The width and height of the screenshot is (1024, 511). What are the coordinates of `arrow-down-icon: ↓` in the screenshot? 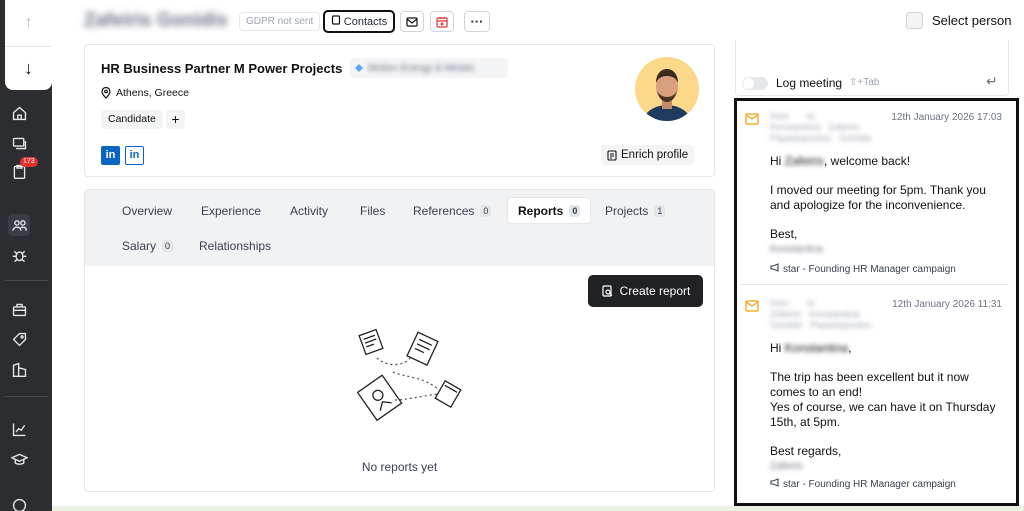 It's located at (28, 68).